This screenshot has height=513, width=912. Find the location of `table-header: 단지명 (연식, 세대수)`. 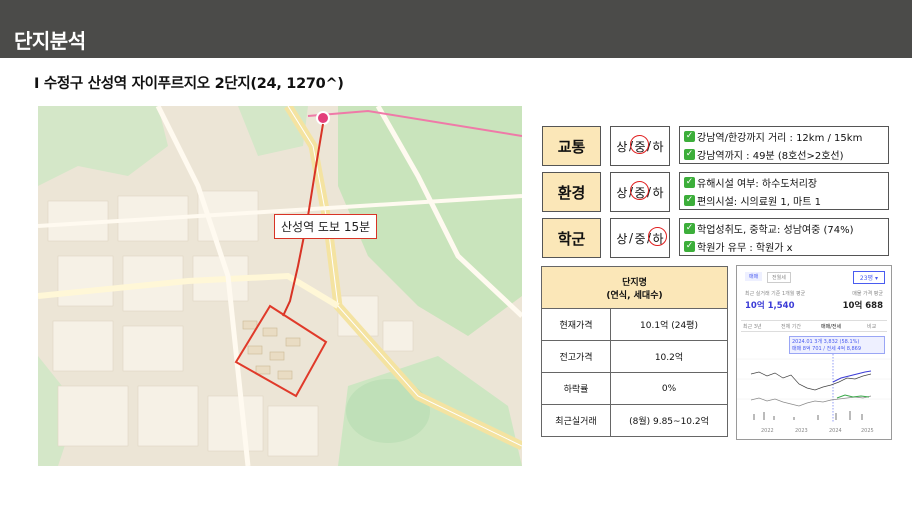

table-header: 단지명 (연식, 세대수) is located at coordinates (634, 287).